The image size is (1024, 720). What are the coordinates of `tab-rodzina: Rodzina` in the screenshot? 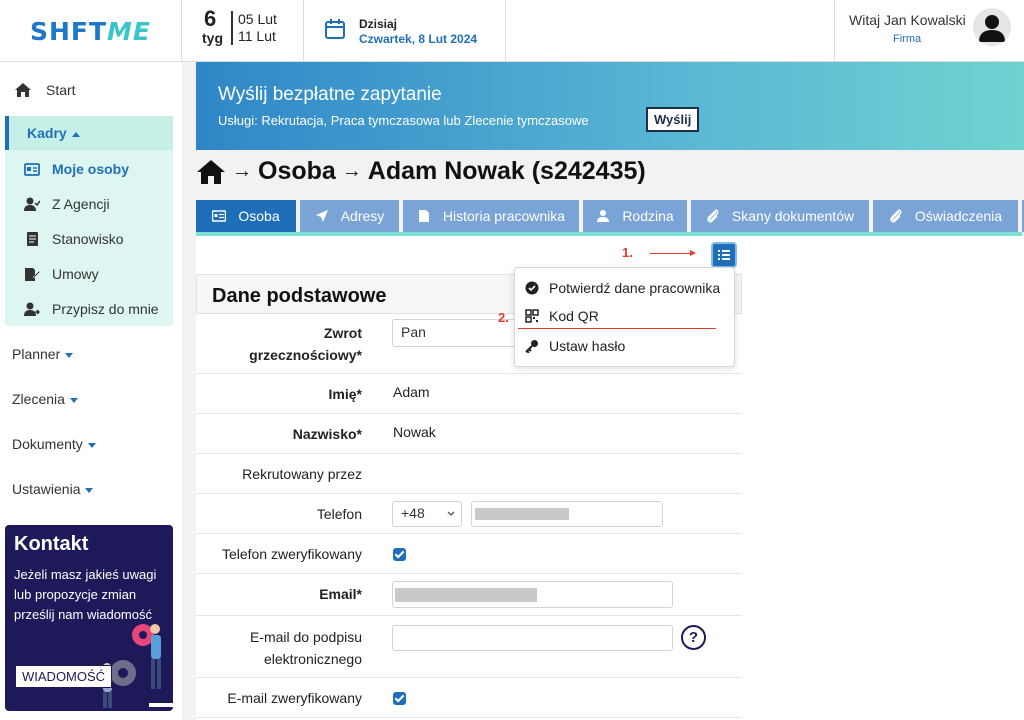 It's located at (635, 216).